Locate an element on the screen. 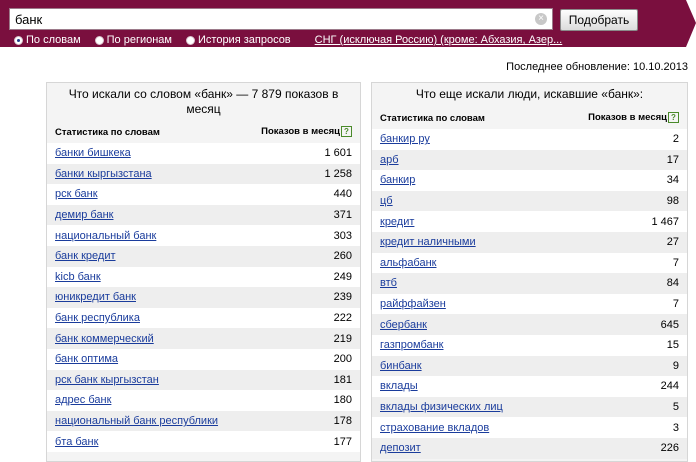 The width and height of the screenshot is (696, 462). impressions-count: 440 is located at coordinates (342, 194).